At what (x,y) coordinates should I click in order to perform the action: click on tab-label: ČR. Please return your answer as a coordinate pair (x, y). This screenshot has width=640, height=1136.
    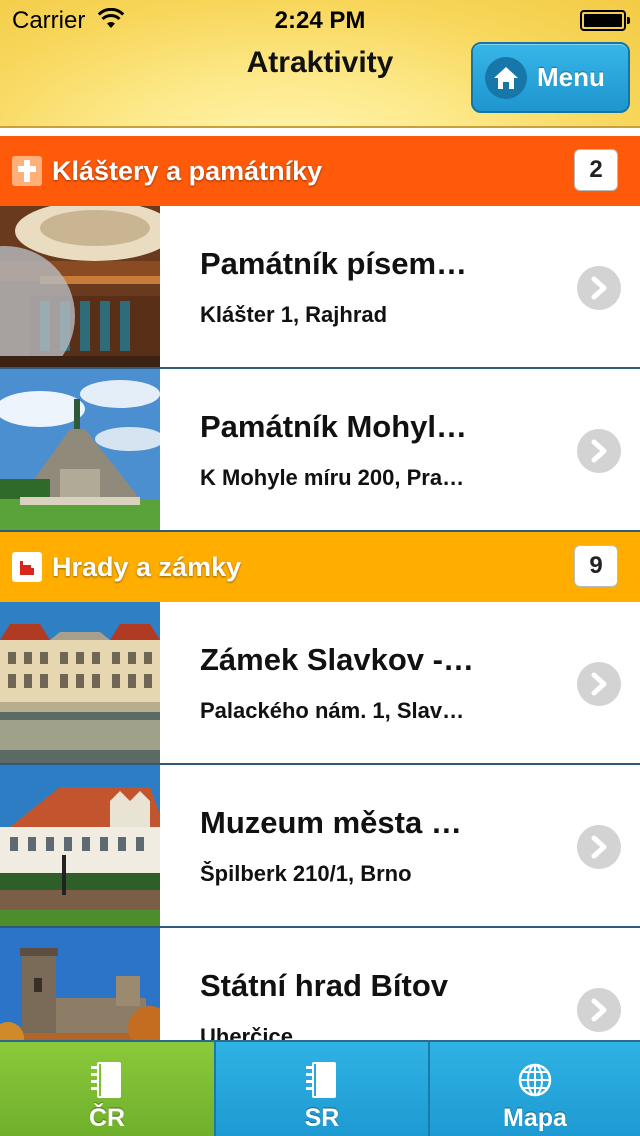
    Looking at the image, I should click on (107, 1118).